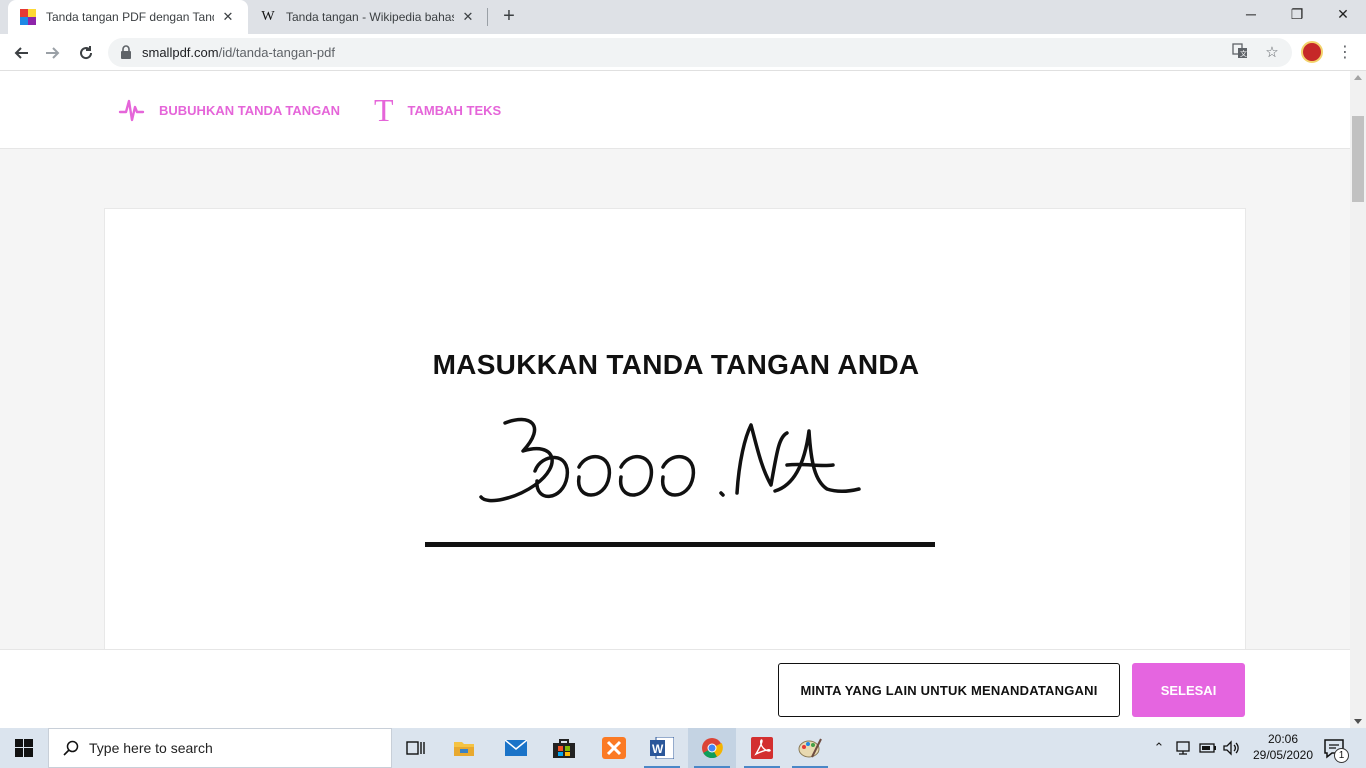 This screenshot has width=1366, height=768. What do you see at coordinates (1345, 53) in the screenshot?
I see `menu-icon: ⋮` at bounding box center [1345, 53].